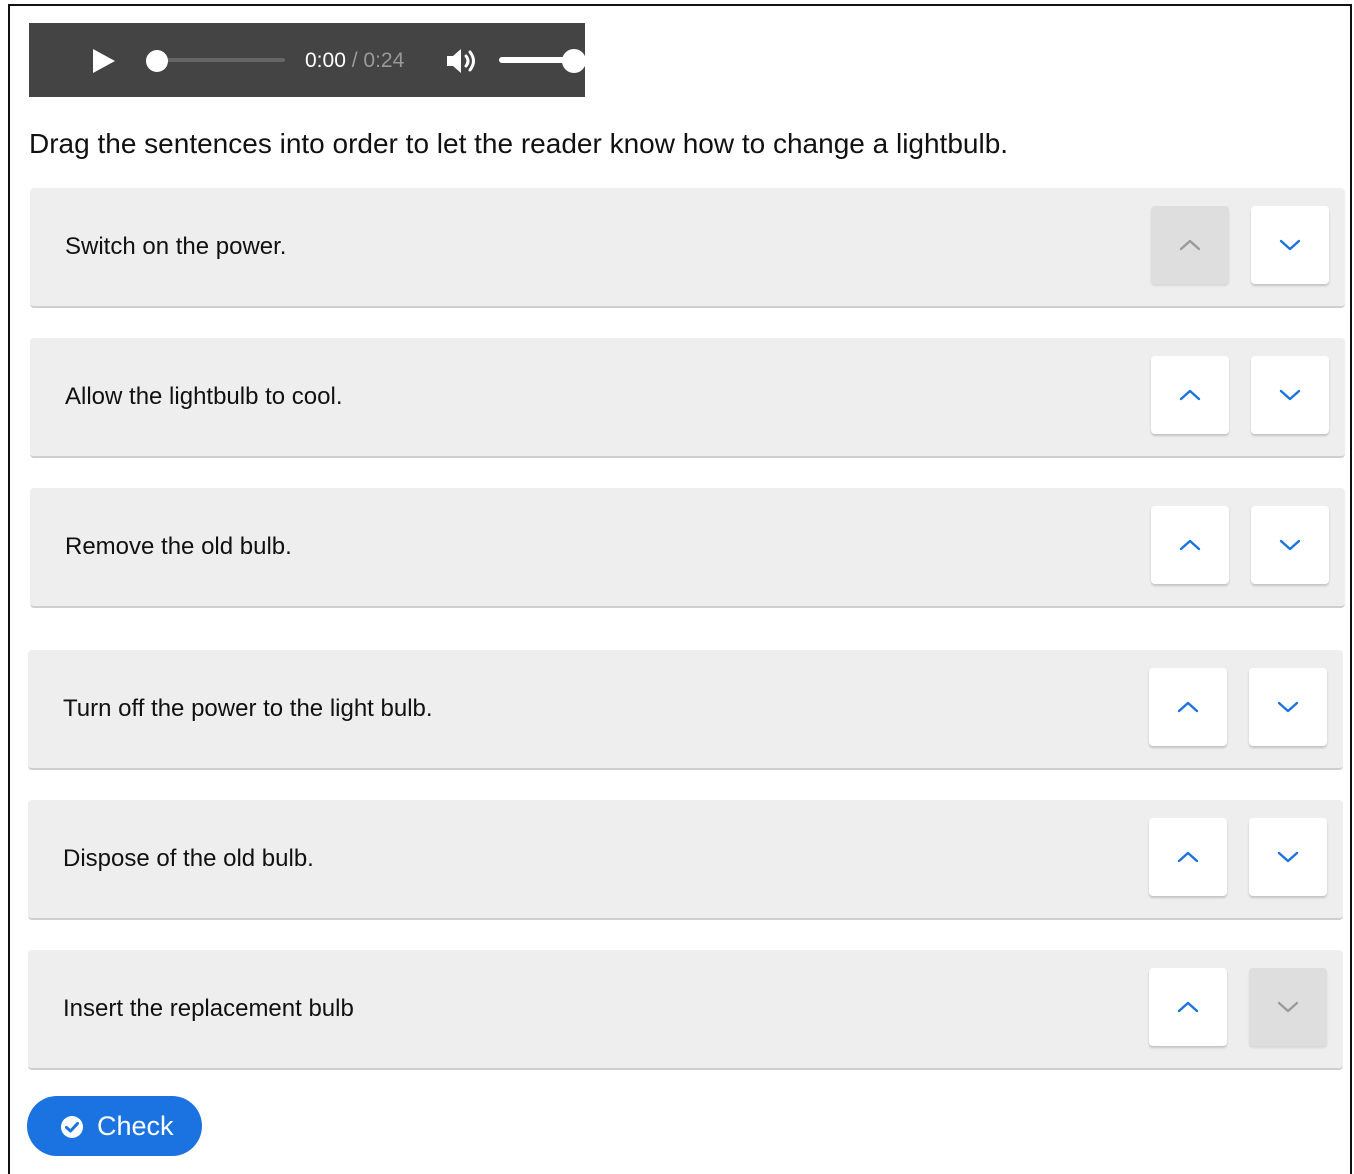  Describe the element at coordinates (685, 860) in the screenshot. I see `sortable-item: Dispose of the old bulb.` at that location.